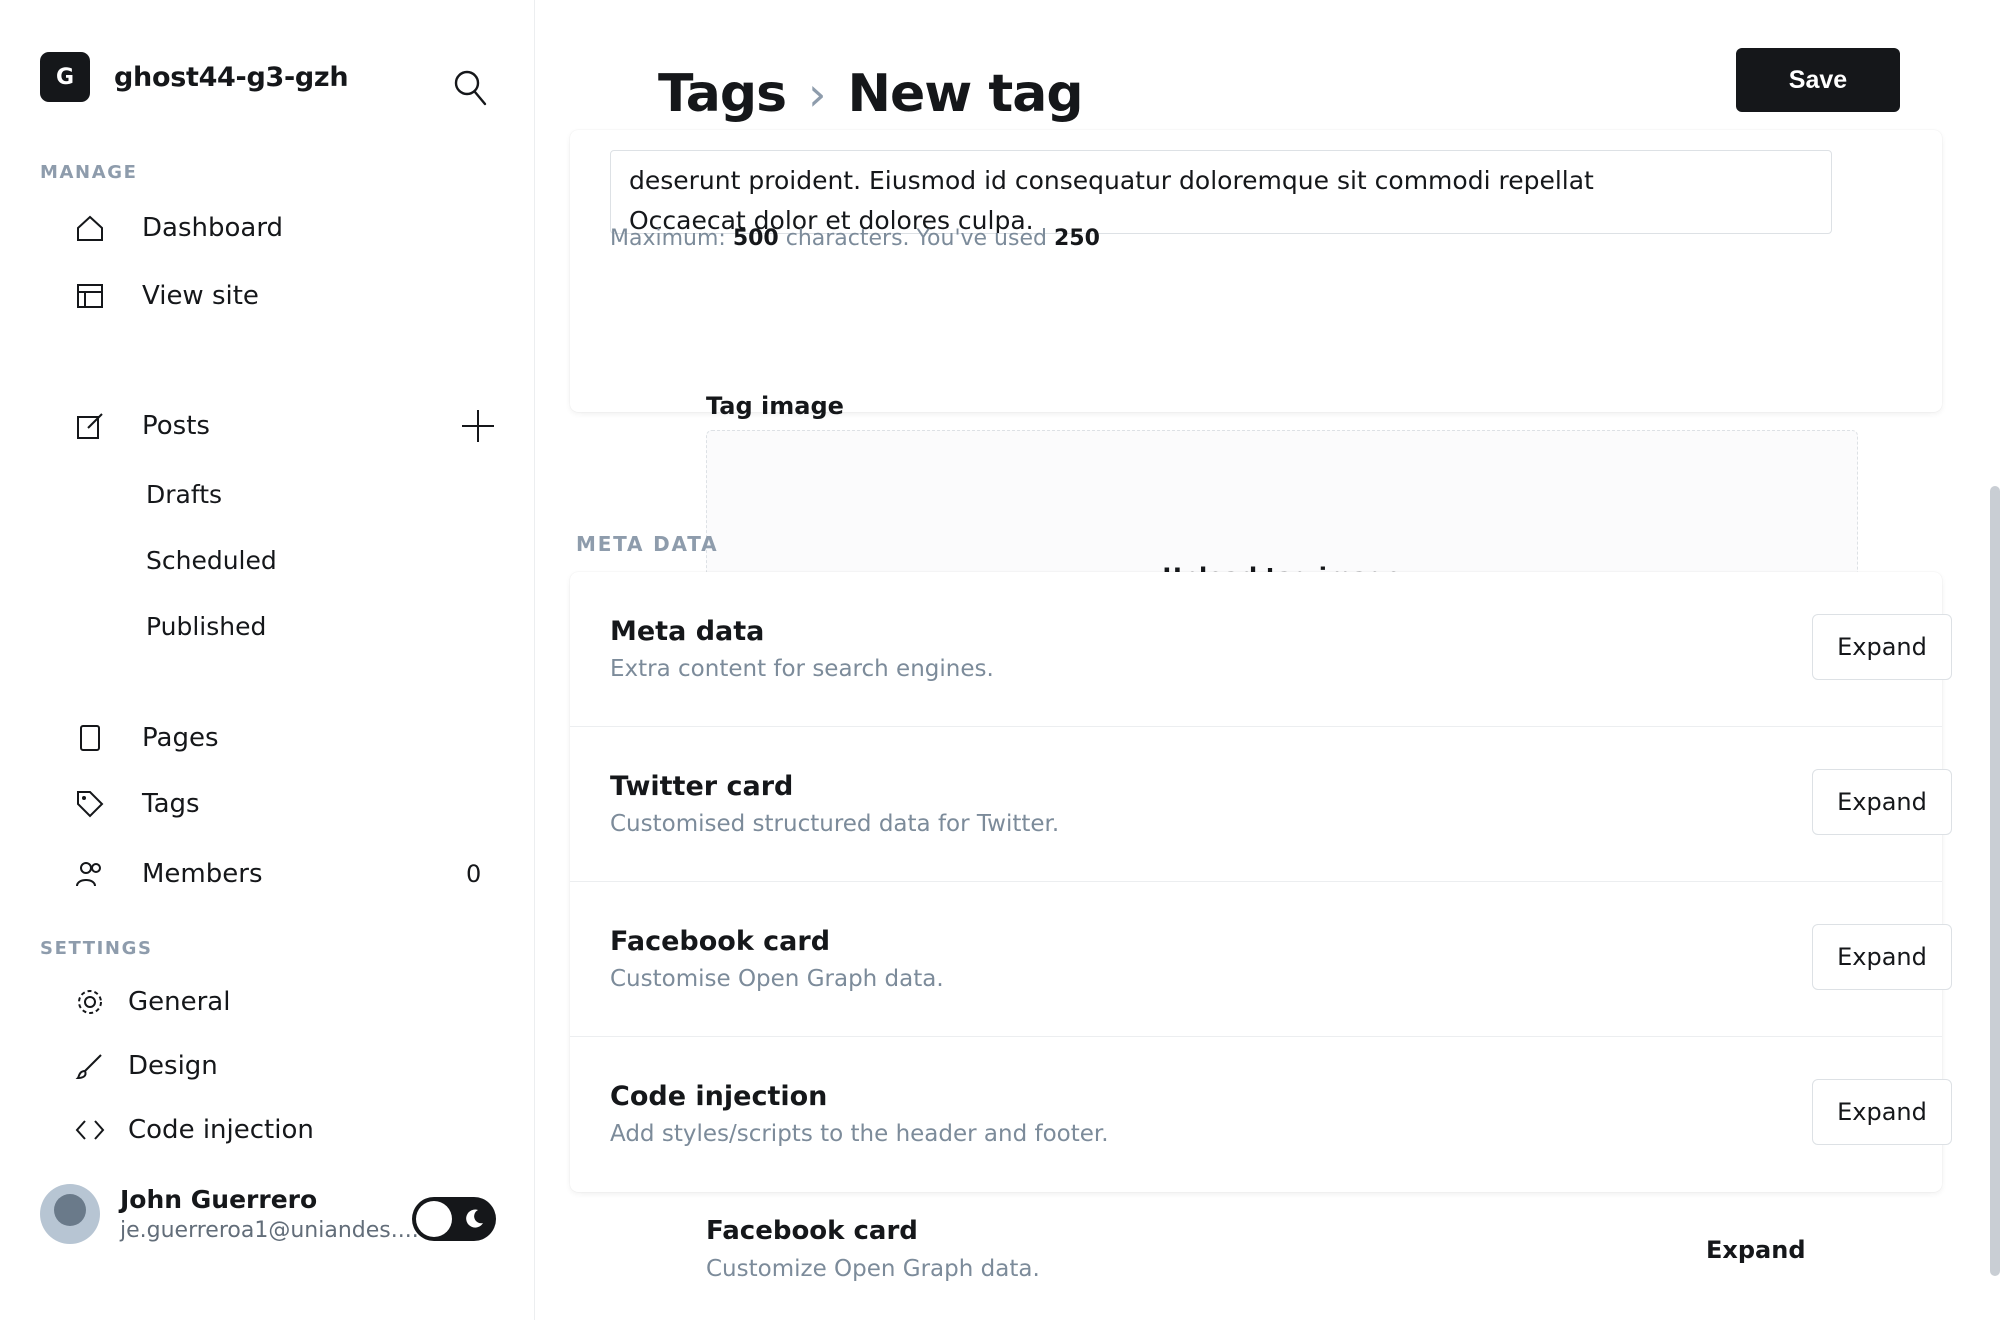  What do you see at coordinates (90, 296) in the screenshot?
I see `view-site-icon` at bounding box center [90, 296].